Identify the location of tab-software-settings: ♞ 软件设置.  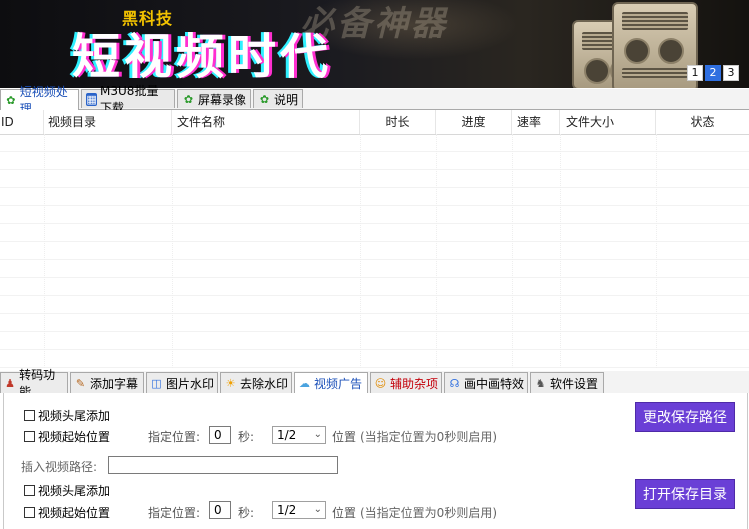
(567, 382).